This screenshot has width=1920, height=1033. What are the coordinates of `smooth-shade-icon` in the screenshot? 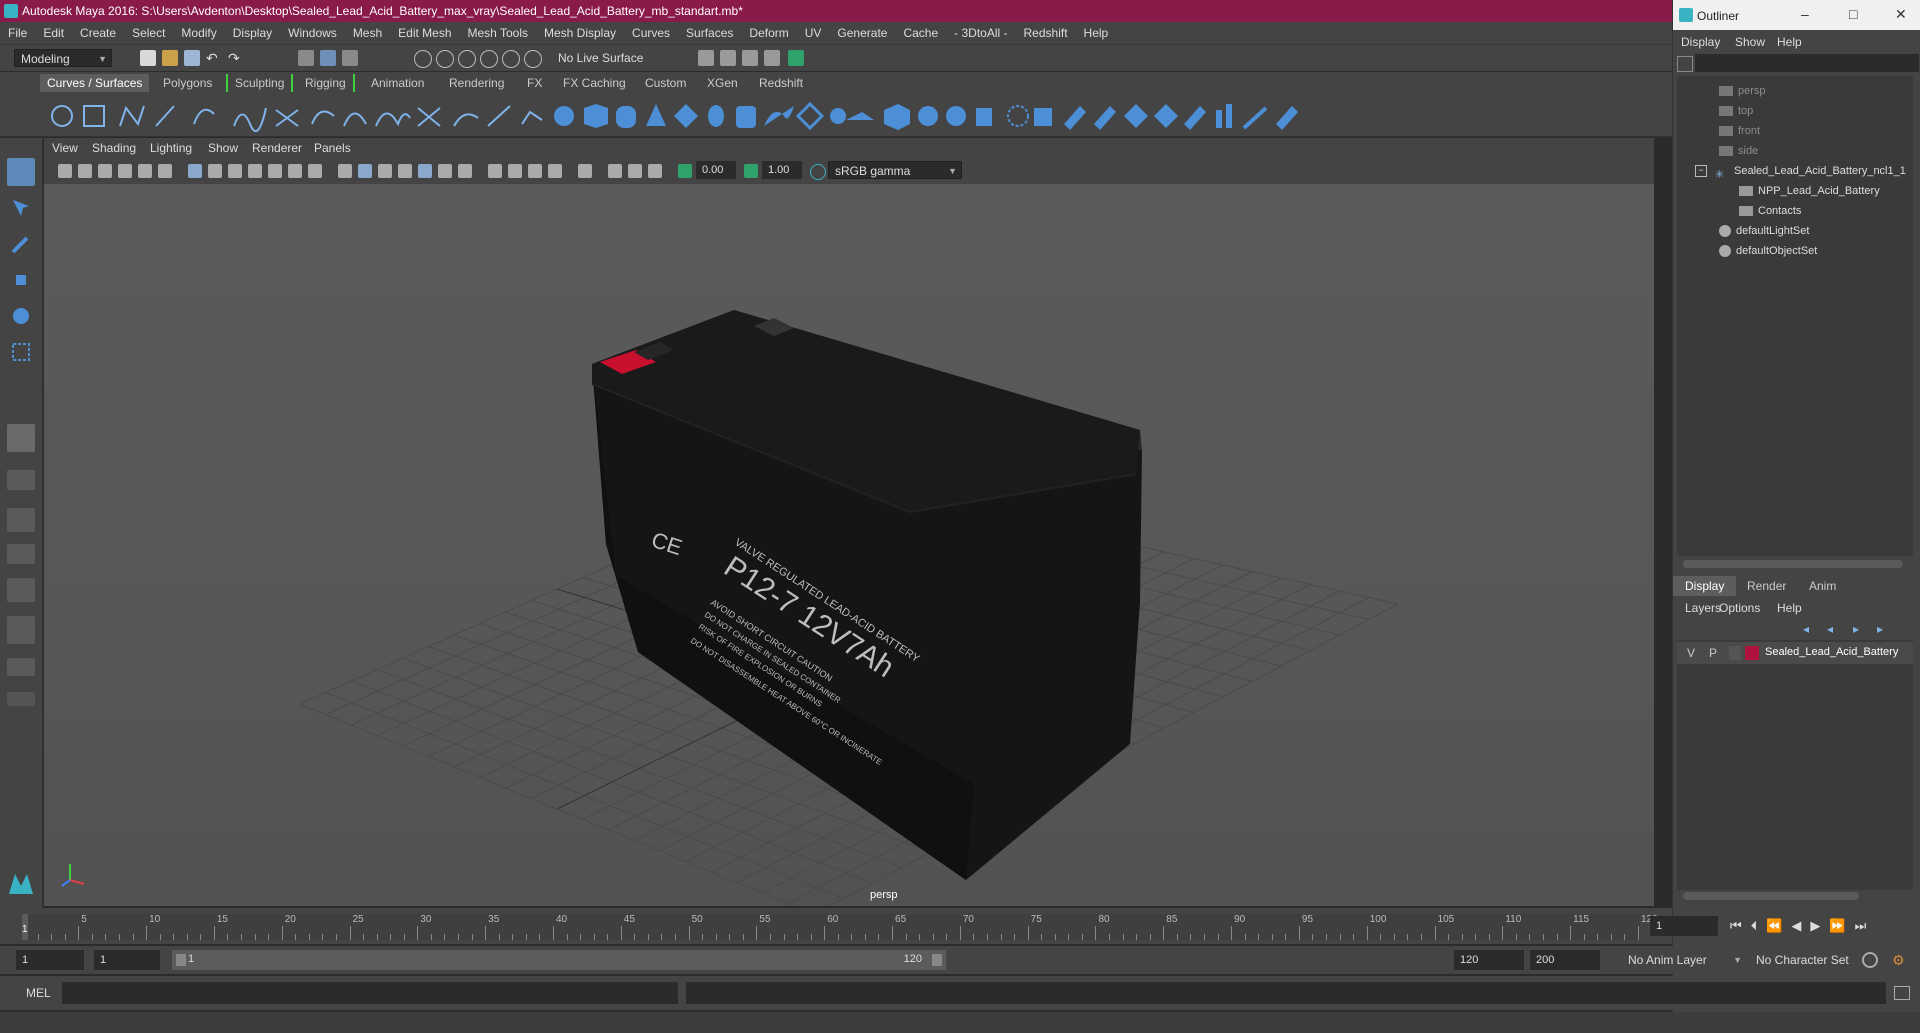 It's located at (365, 171).